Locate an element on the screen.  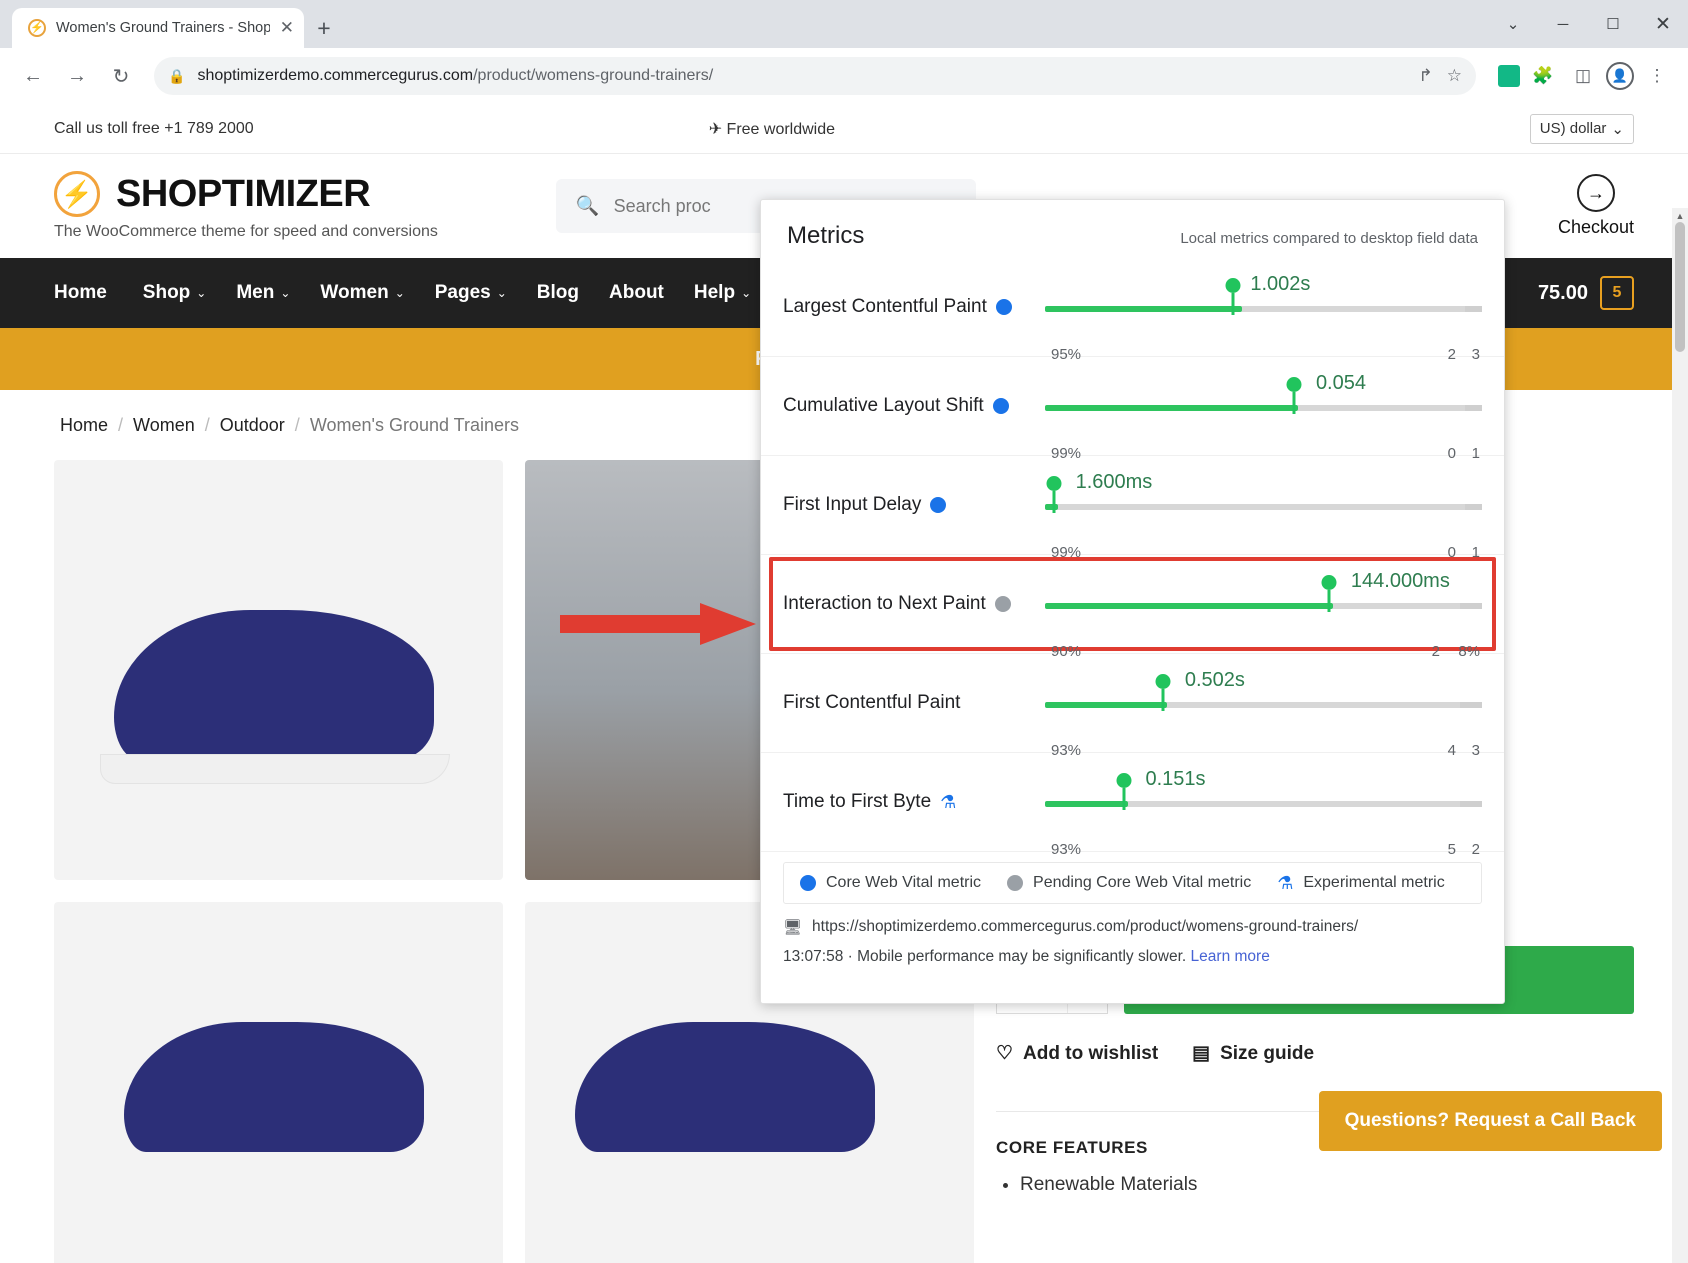
nav-item-home: Home is located at coordinates (83, 293).